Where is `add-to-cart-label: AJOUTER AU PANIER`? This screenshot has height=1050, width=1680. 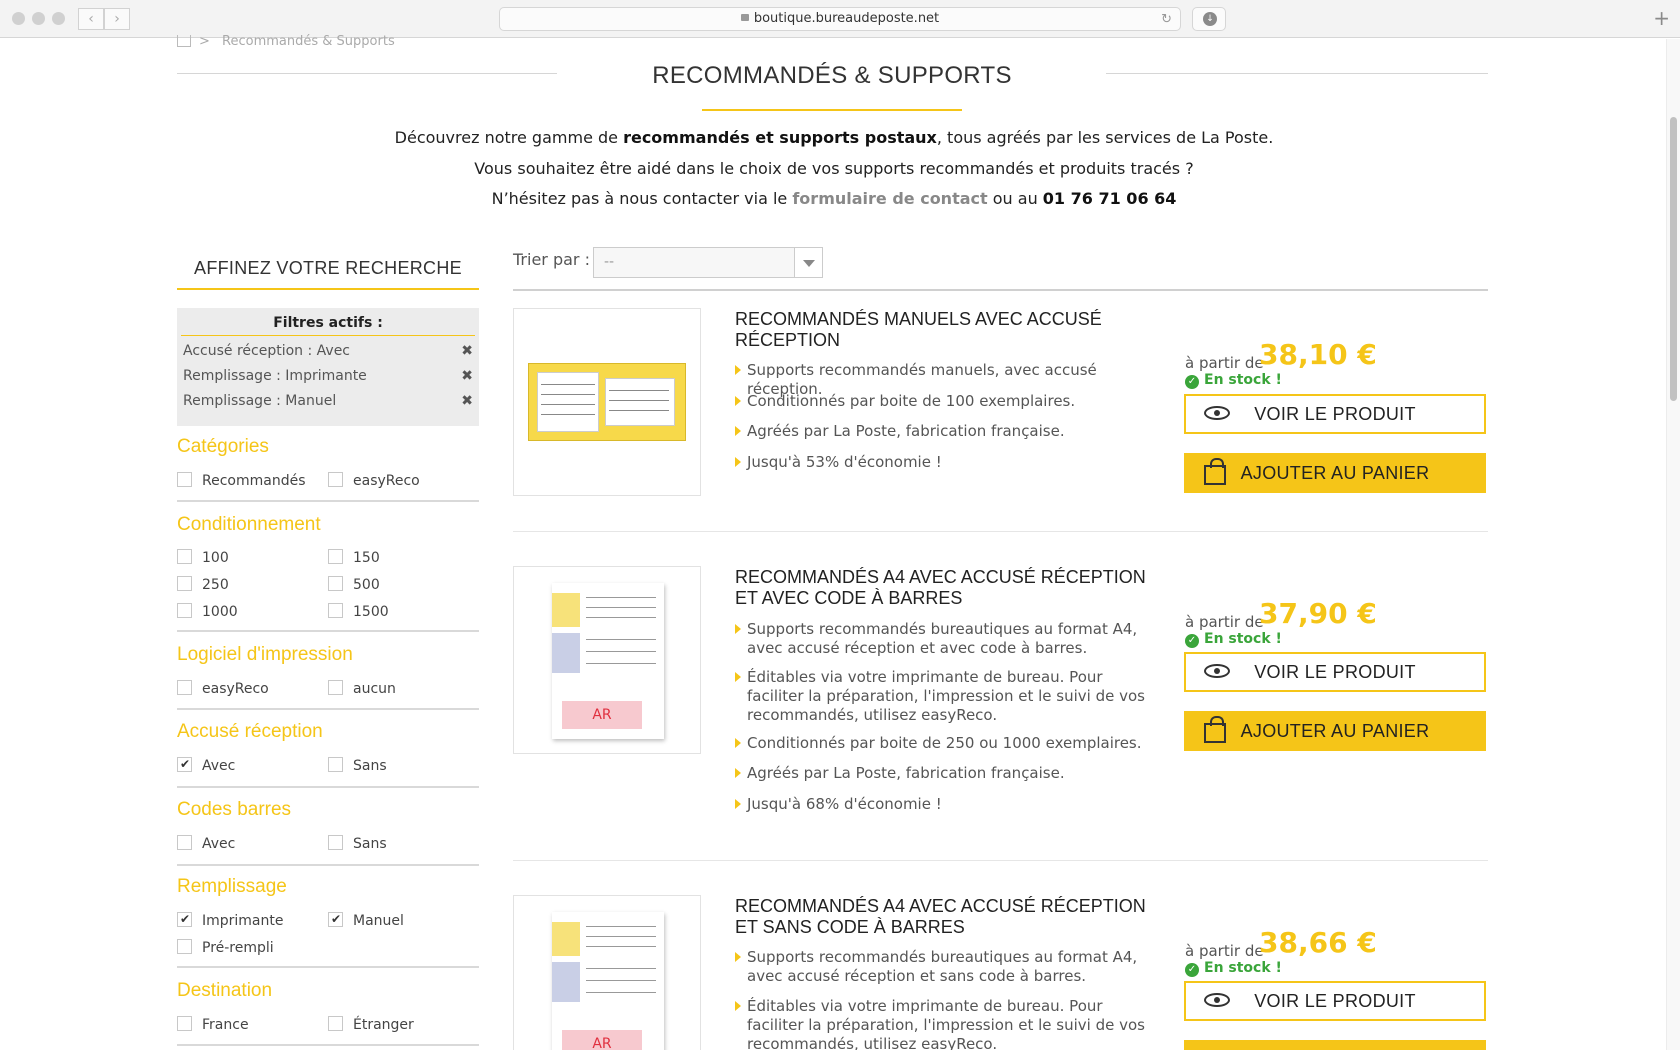
add-to-cart-label: AJOUTER AU PANIER is located at coordinates (1335, 473).